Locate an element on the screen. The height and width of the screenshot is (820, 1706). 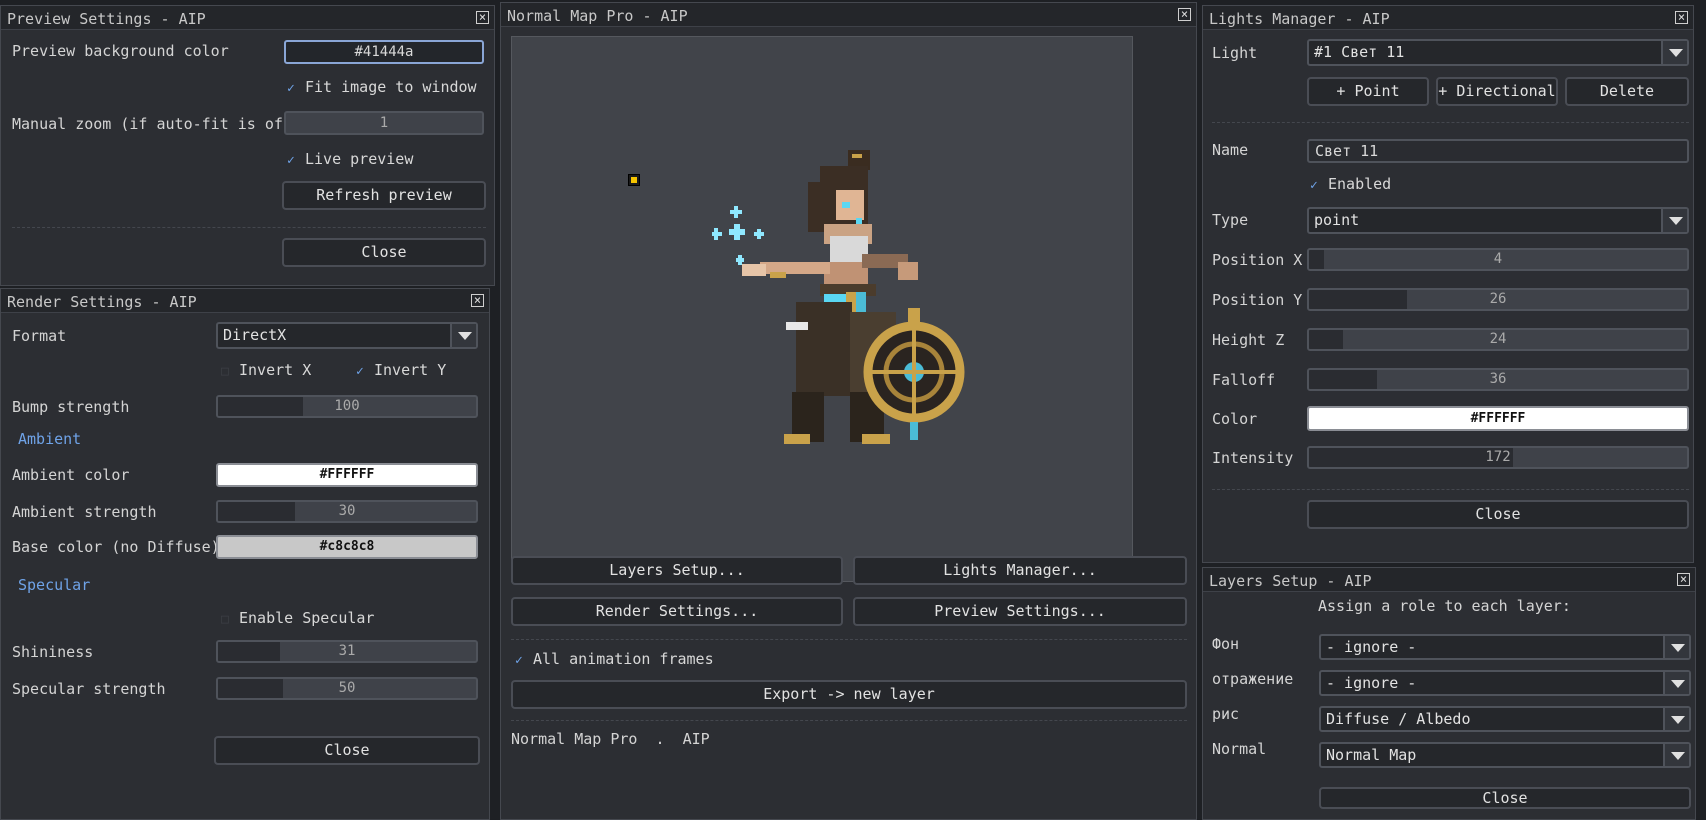
bump-strength-slider: 100 is located at coordinates (347, 406).